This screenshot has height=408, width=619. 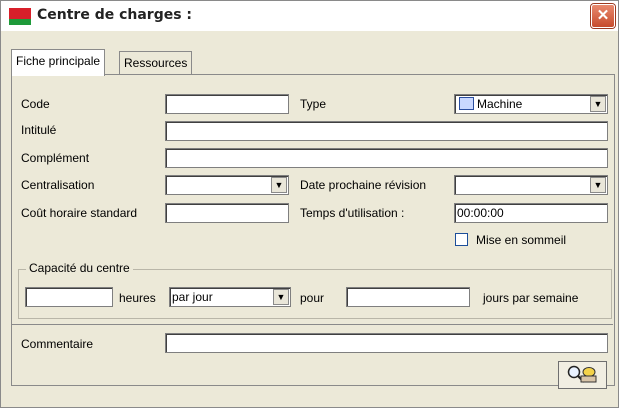 I want to click on jours-label: jours par semaine, so click(x=531, y=298).